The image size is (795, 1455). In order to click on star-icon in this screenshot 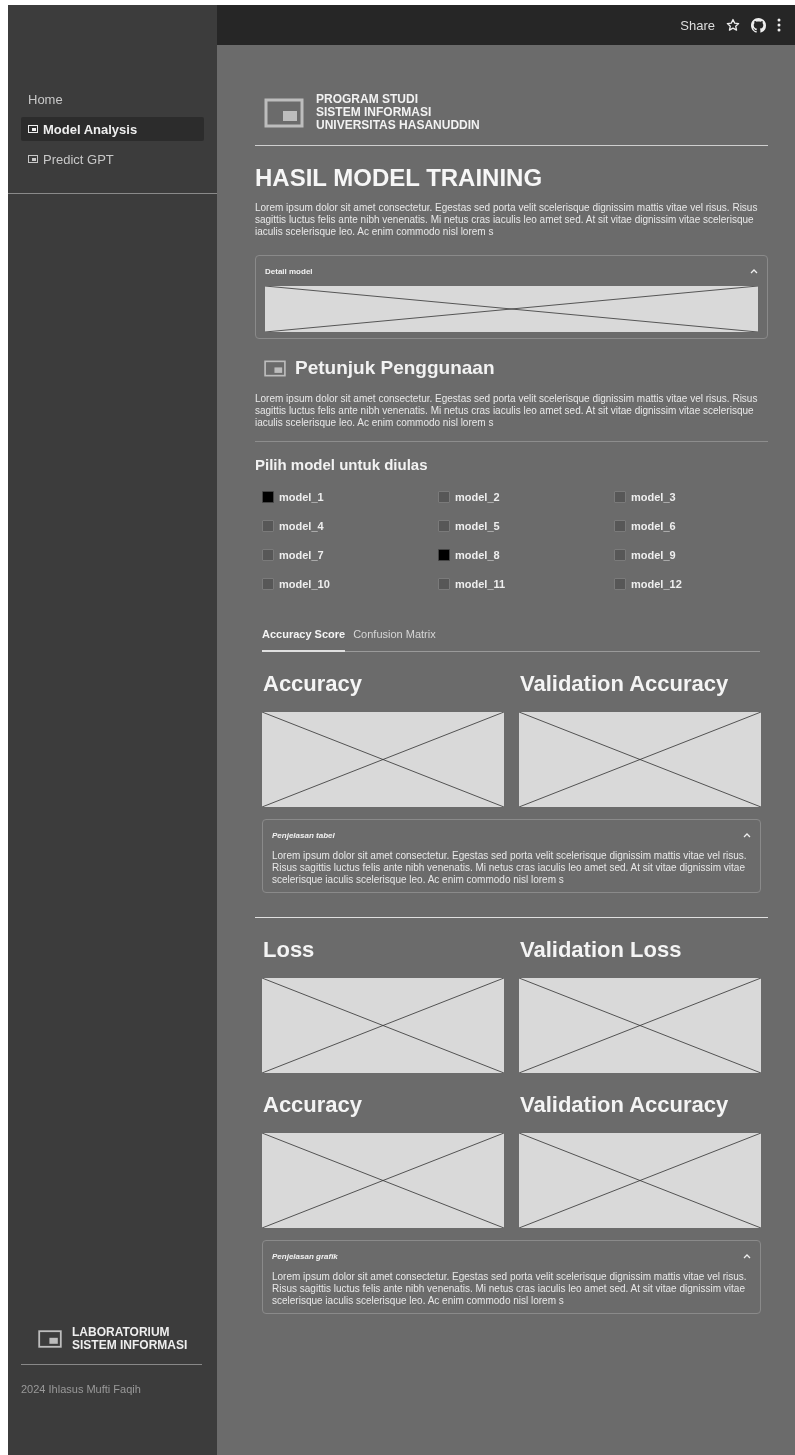, I will do `click(733, 25)`.